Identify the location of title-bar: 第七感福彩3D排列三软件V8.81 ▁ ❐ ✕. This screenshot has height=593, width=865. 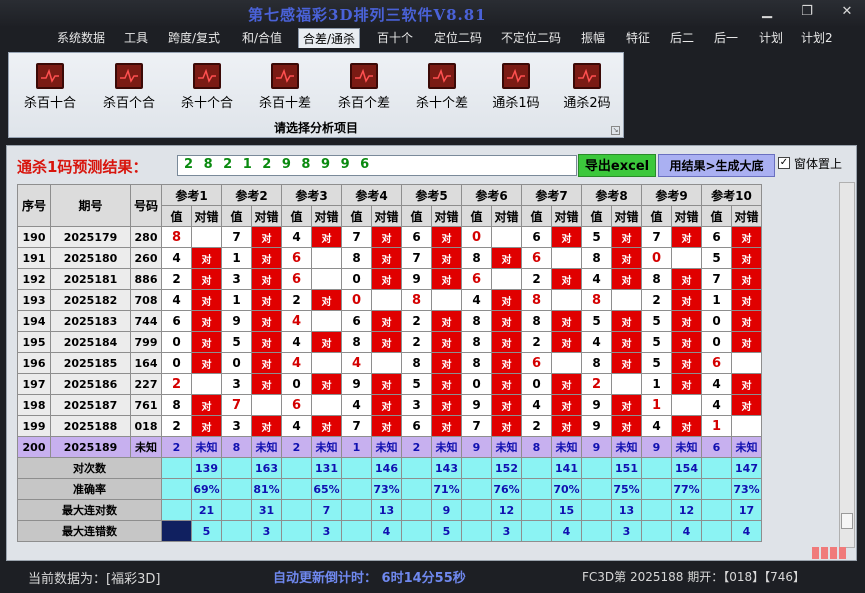
(432, 13).